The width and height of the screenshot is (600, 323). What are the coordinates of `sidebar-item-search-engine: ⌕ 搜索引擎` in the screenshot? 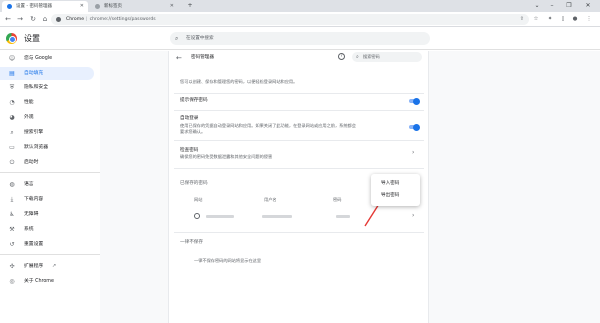 It's located at (47, 132).